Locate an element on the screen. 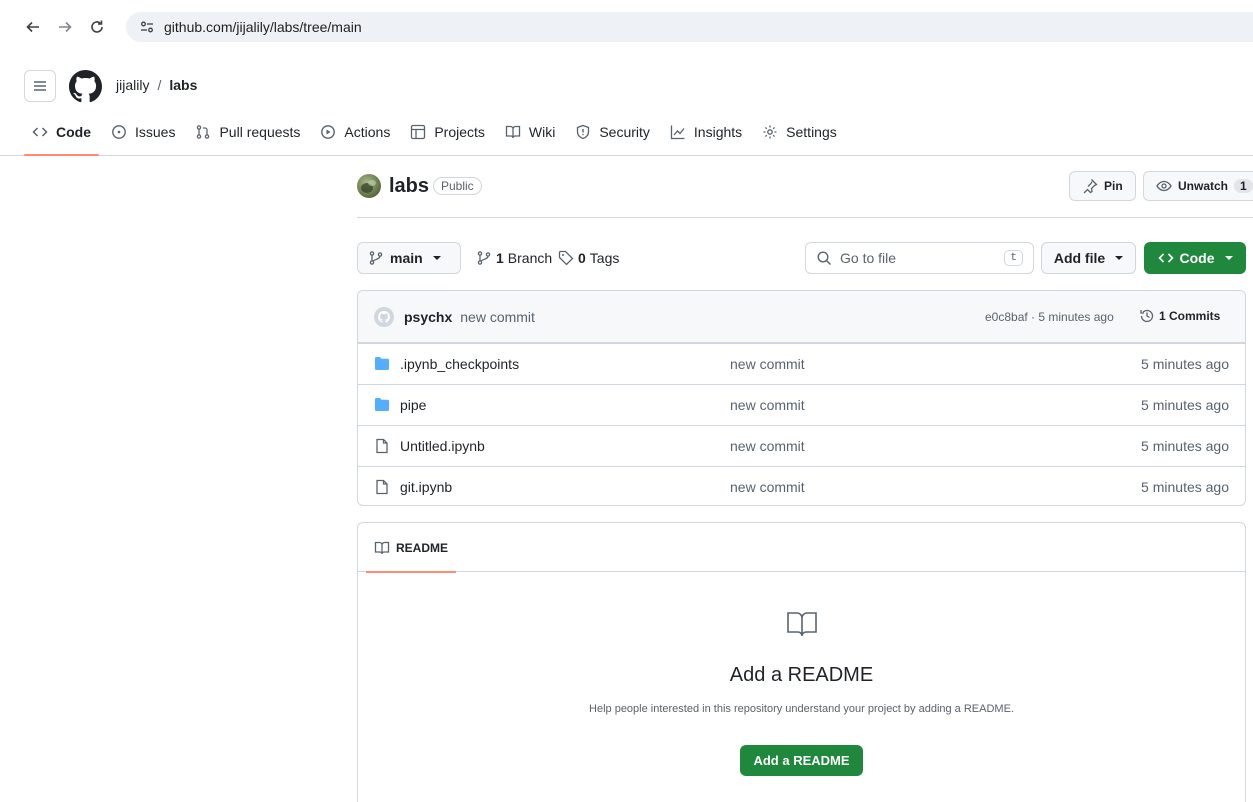 This screenshot has height=802, width=1253. tab-label: Issues is located at coordinates (155, 132).